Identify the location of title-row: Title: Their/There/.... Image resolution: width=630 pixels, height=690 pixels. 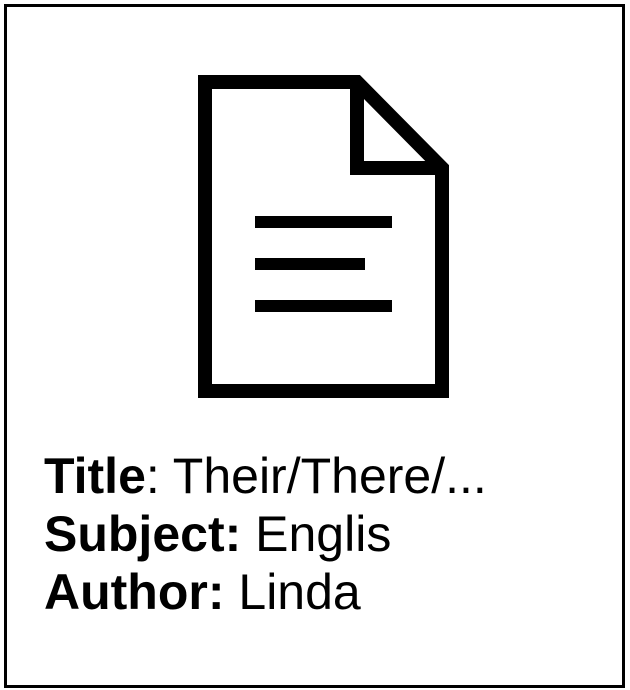
(329, 476).